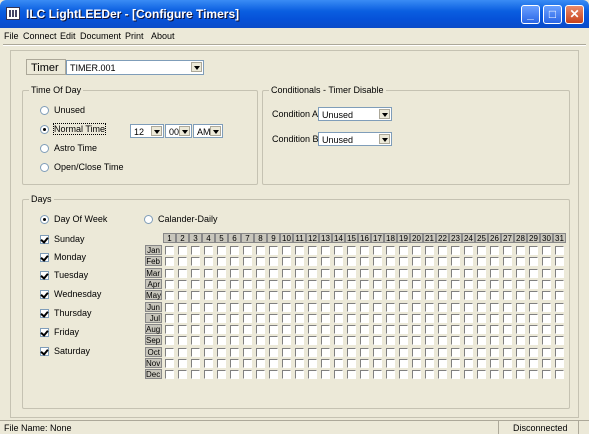 This screenshot has height=434, width=589. Describe the element at coordinates (100, 36) in the screenshot. I see `menu-document: Document` at that location.